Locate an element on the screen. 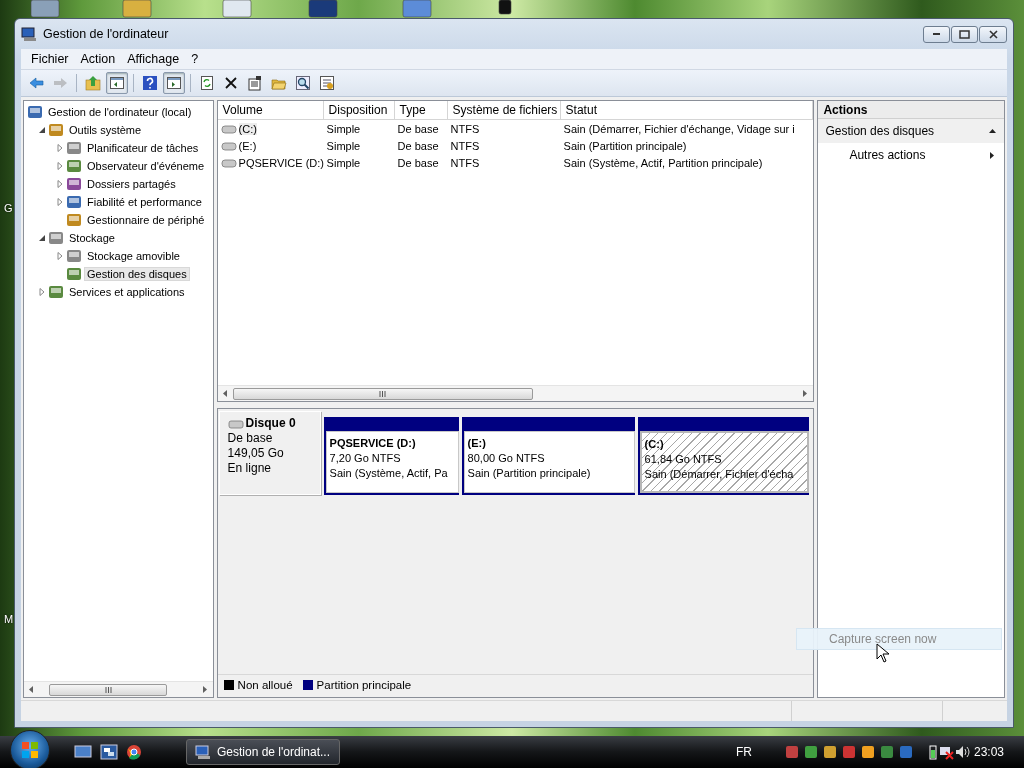  disk-info-panel: Disque 0 De base 149,05 Go En ligne is located at coordinates (269, 453).